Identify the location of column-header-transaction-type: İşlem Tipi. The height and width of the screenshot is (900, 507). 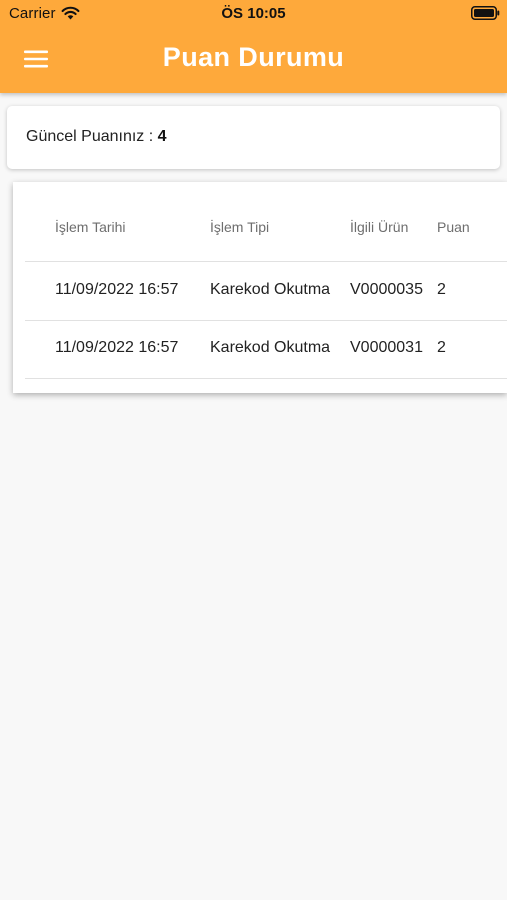
(240, 227).